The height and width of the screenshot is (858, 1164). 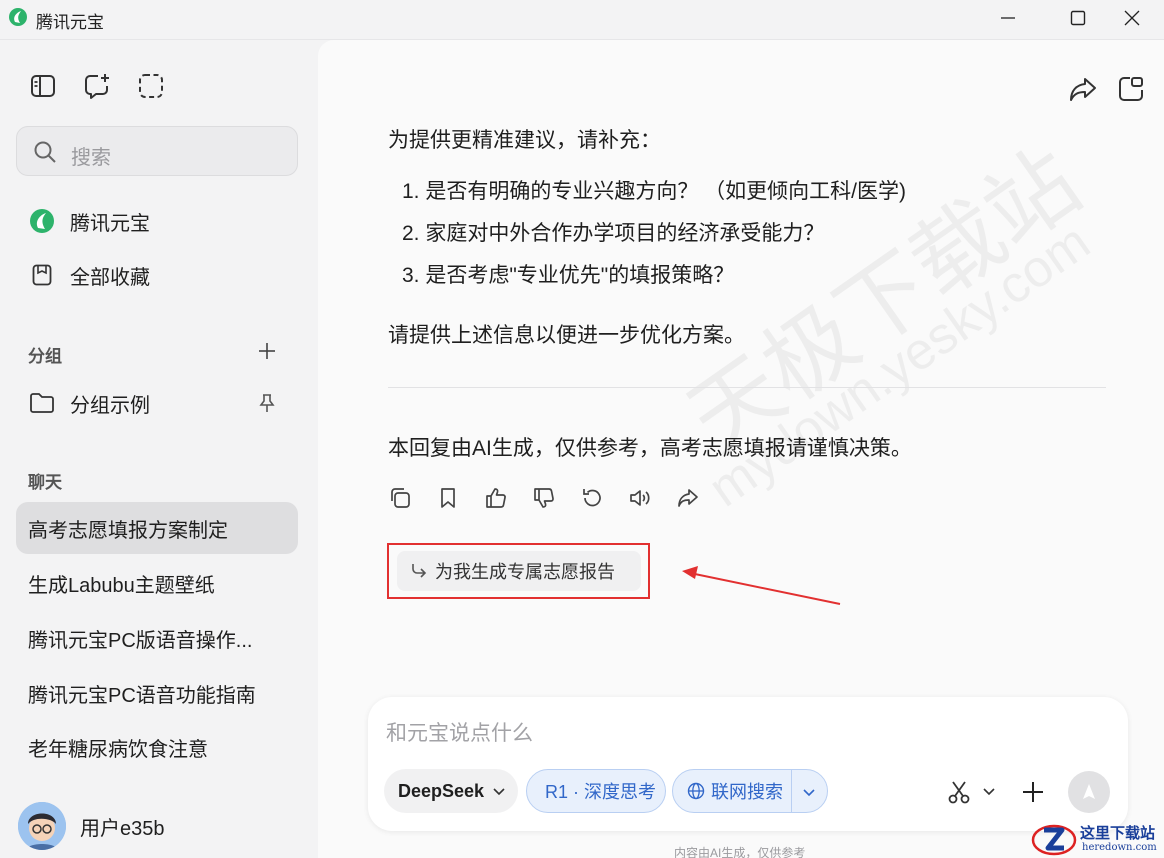 I want to click on suggestion-button: 为我生成专属志愿报告, so click(x=519, y=571).